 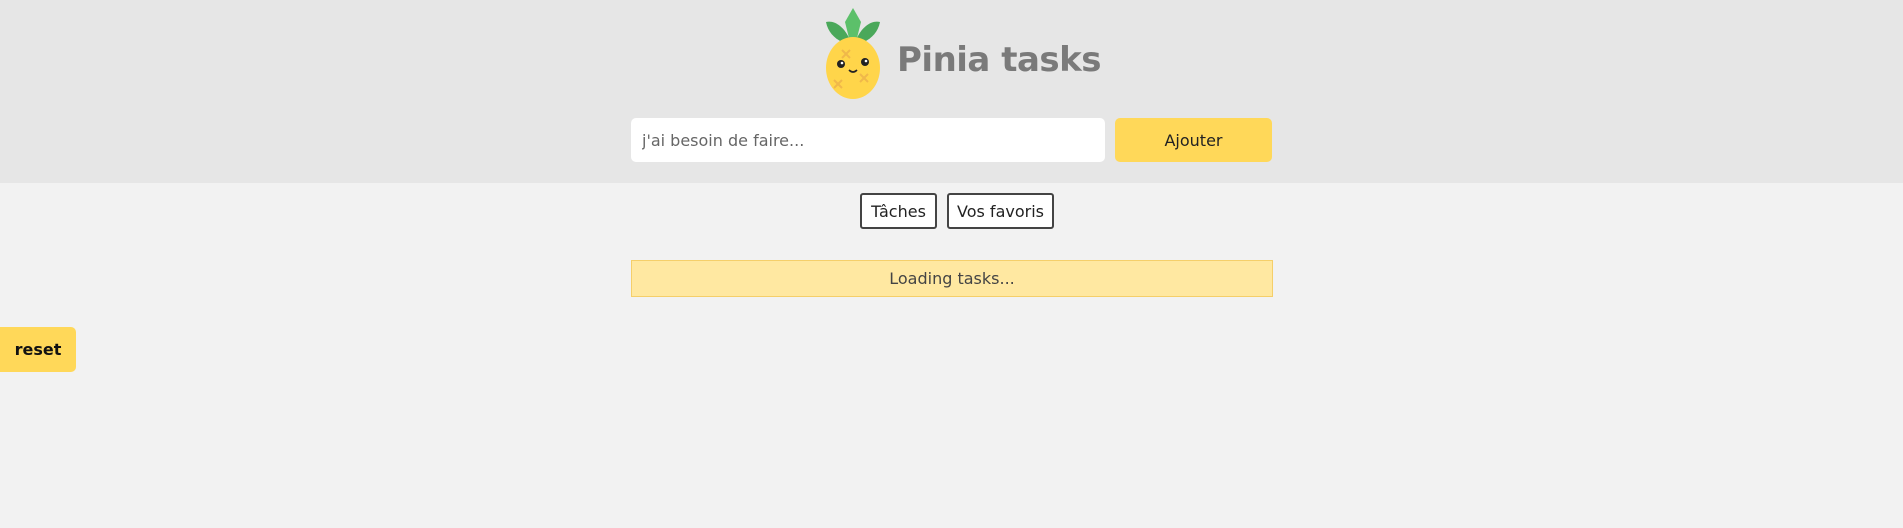 I want to click on reset-button: reset, so click(x=38, y=349).